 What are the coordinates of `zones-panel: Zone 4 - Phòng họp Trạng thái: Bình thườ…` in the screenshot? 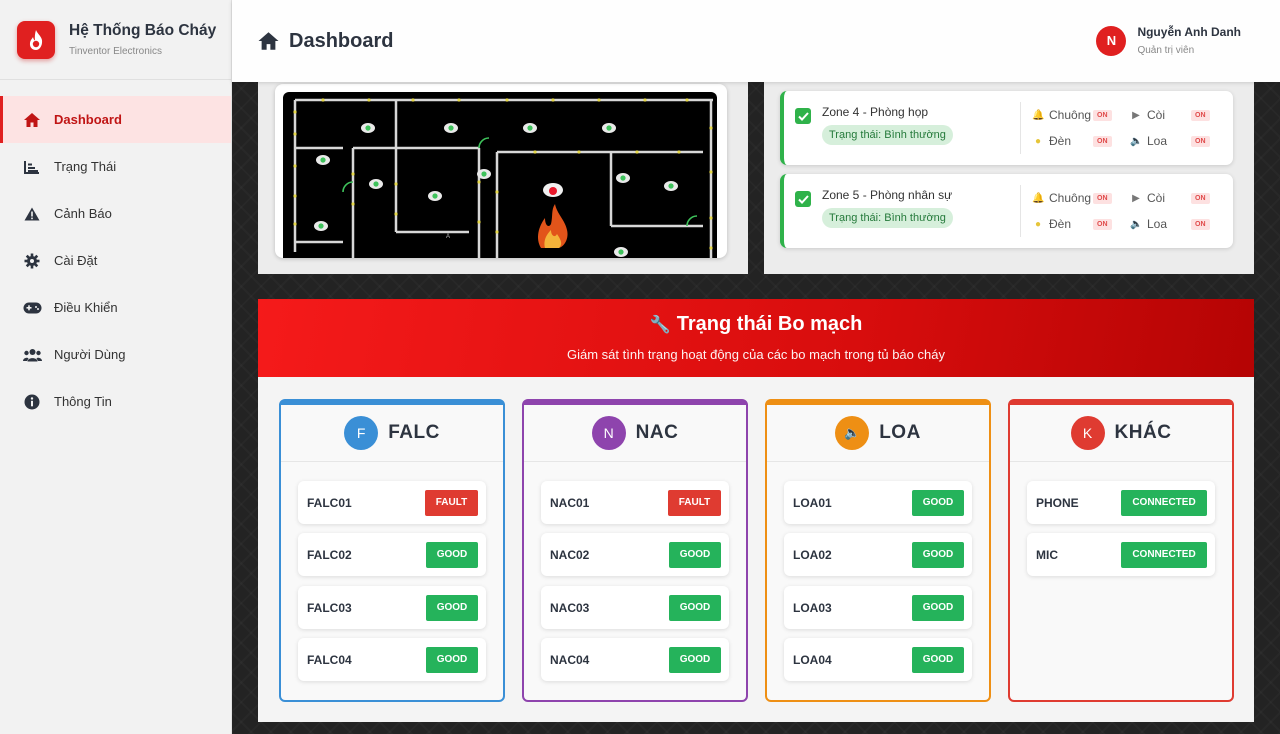 It's located at (1009, 178).